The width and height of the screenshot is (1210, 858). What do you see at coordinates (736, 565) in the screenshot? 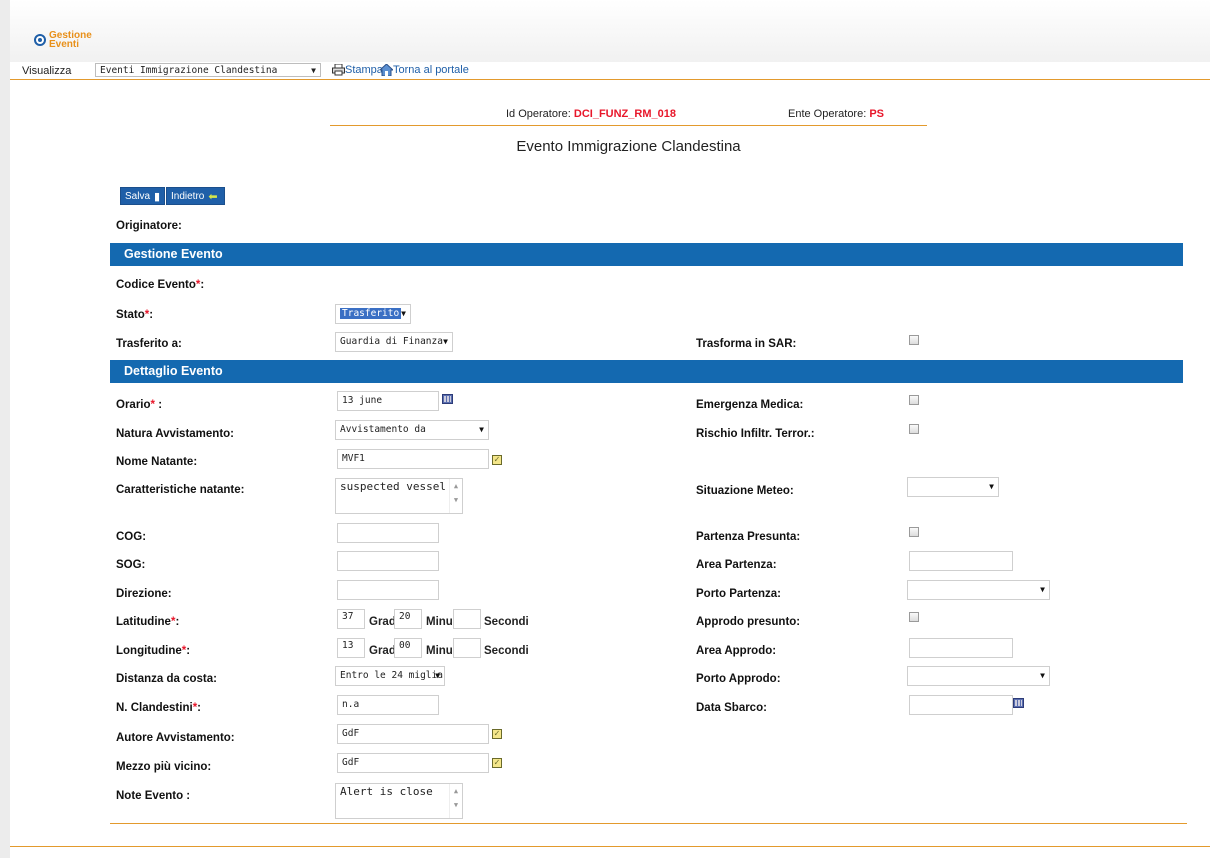
I see `area-partenza-label: Area Partenza:` at bounding box center [736, 565].